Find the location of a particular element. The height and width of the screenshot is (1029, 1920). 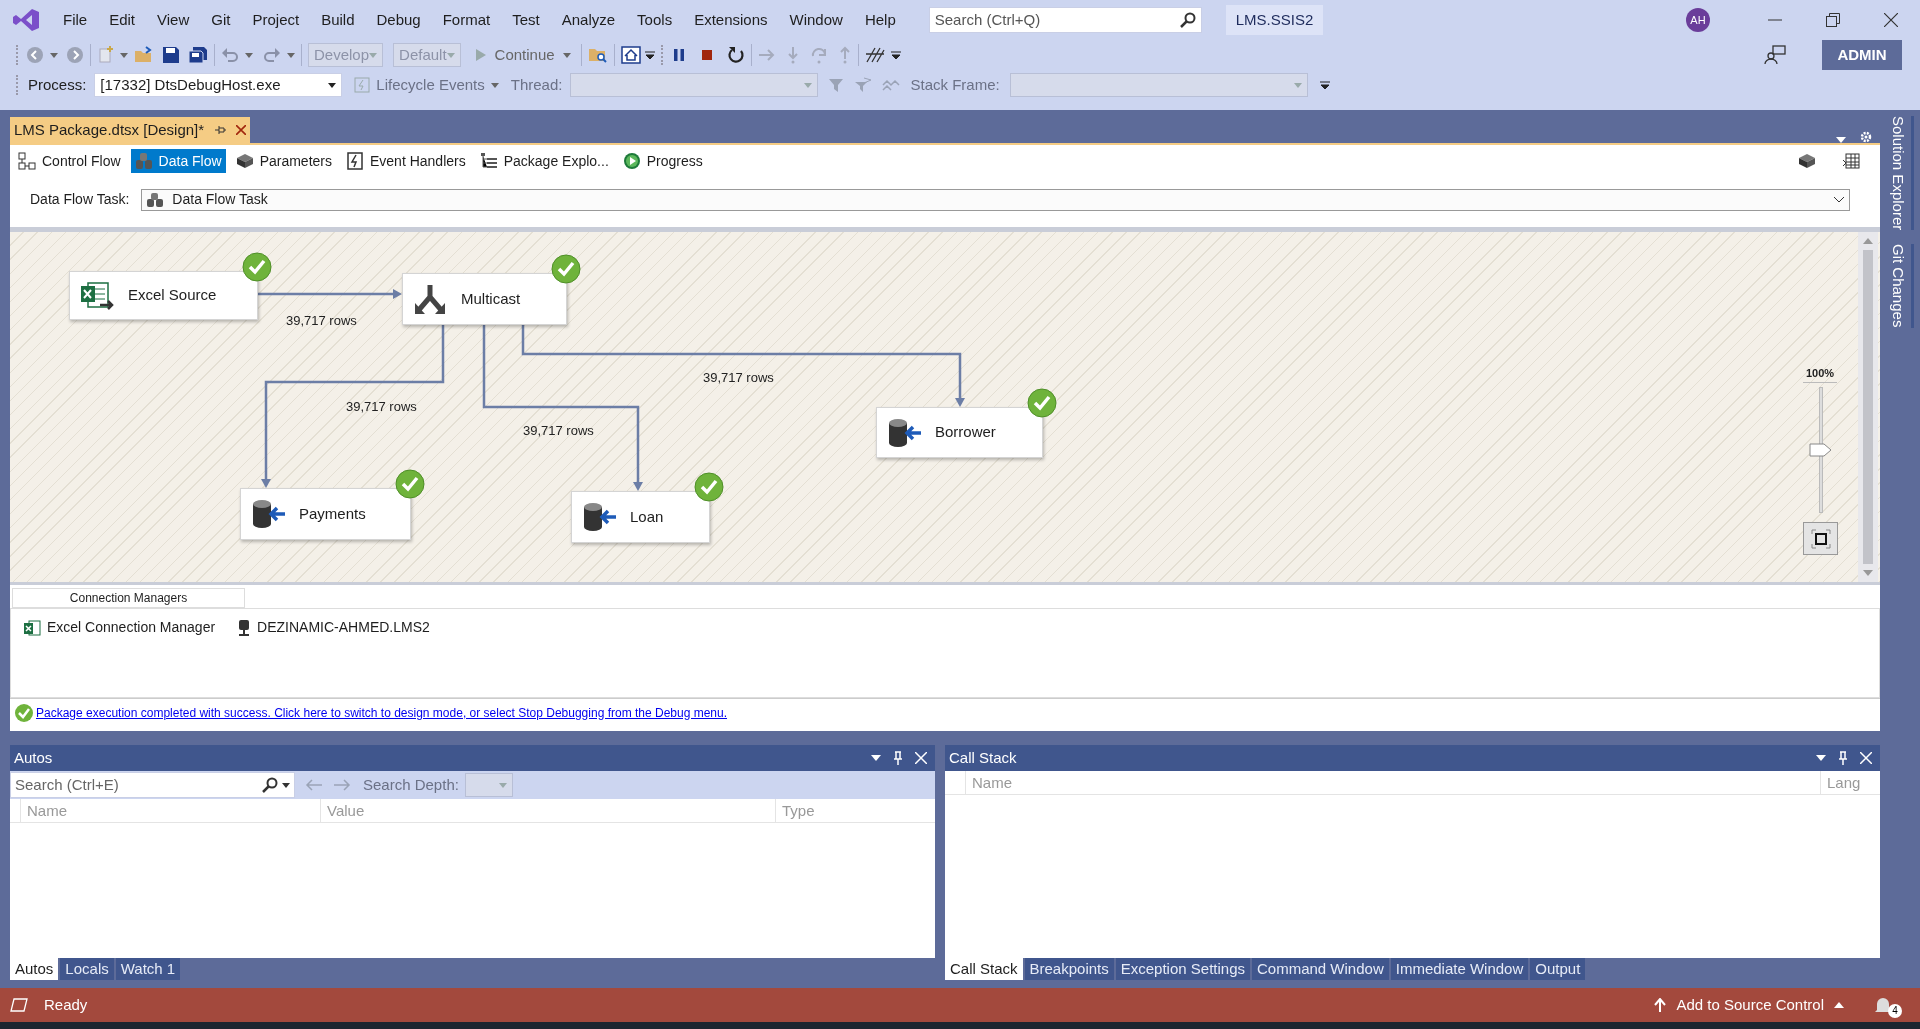

search-input: Search (Ctrl+Q) is located at coordinates (1057, 20).